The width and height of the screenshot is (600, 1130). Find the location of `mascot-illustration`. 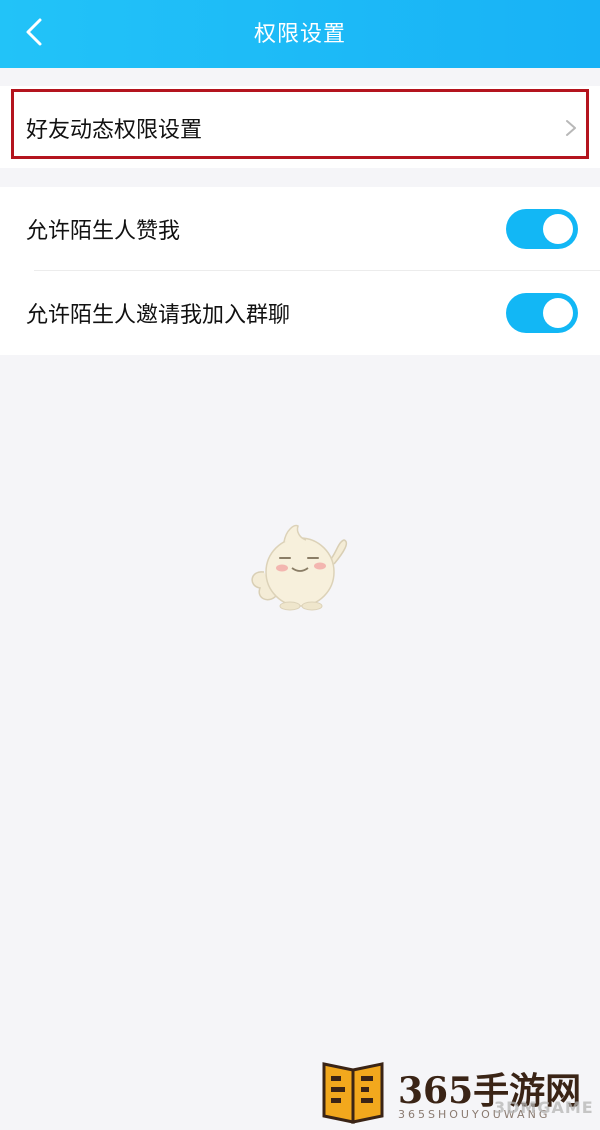

mascot-illustration is located at coordinates (299, 567).